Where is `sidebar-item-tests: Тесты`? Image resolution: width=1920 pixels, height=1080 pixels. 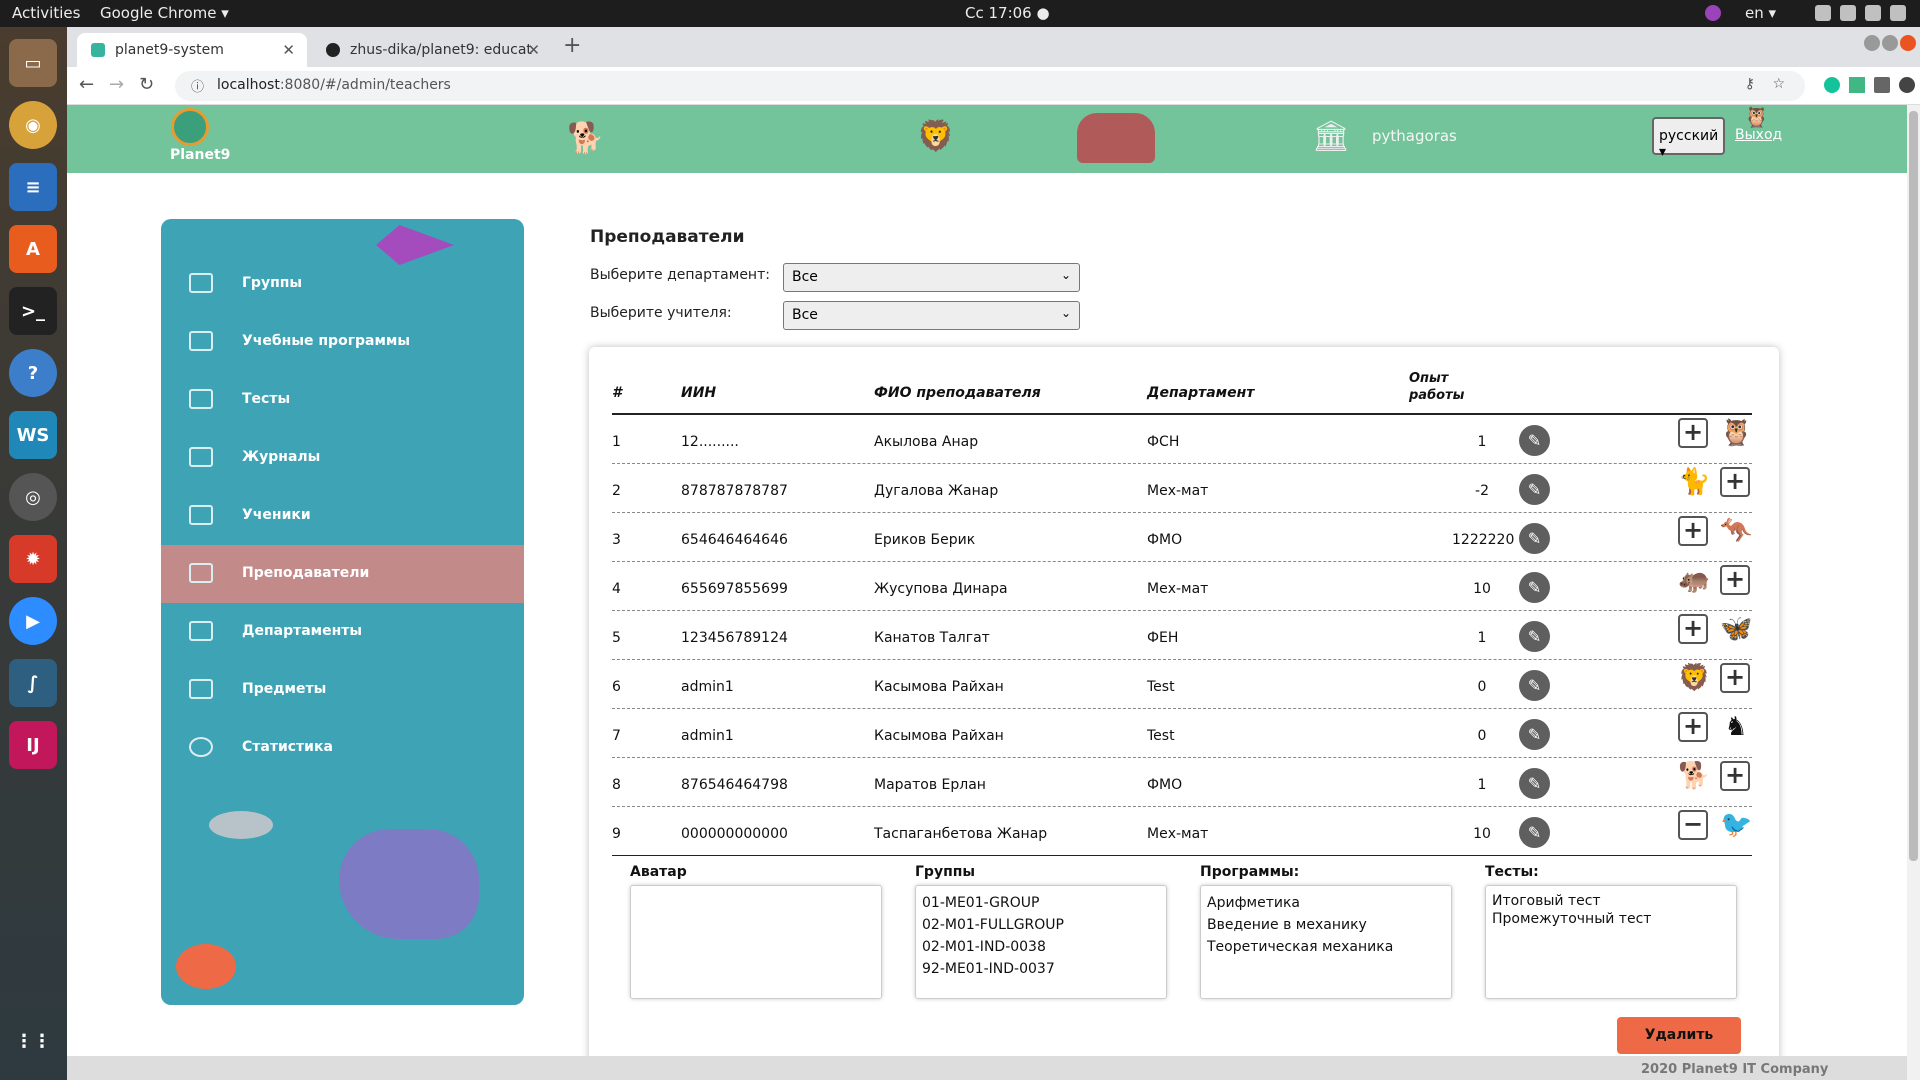
sidebar-item-tests: Тесты is located at coordinates (342, 400).